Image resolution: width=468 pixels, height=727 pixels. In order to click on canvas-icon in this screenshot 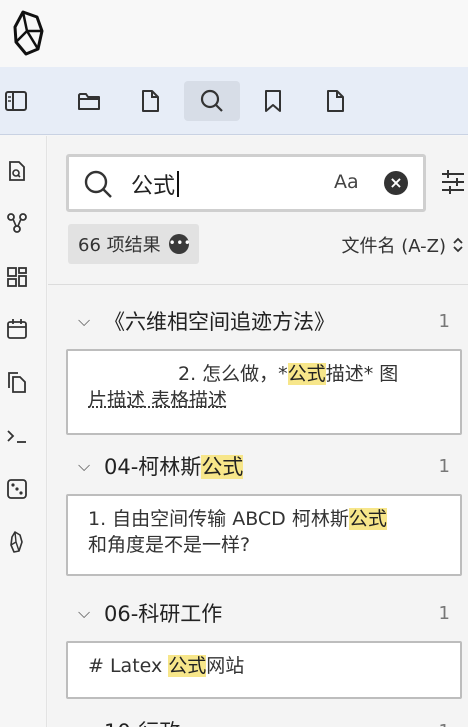, I will do `click(17, 277)`.